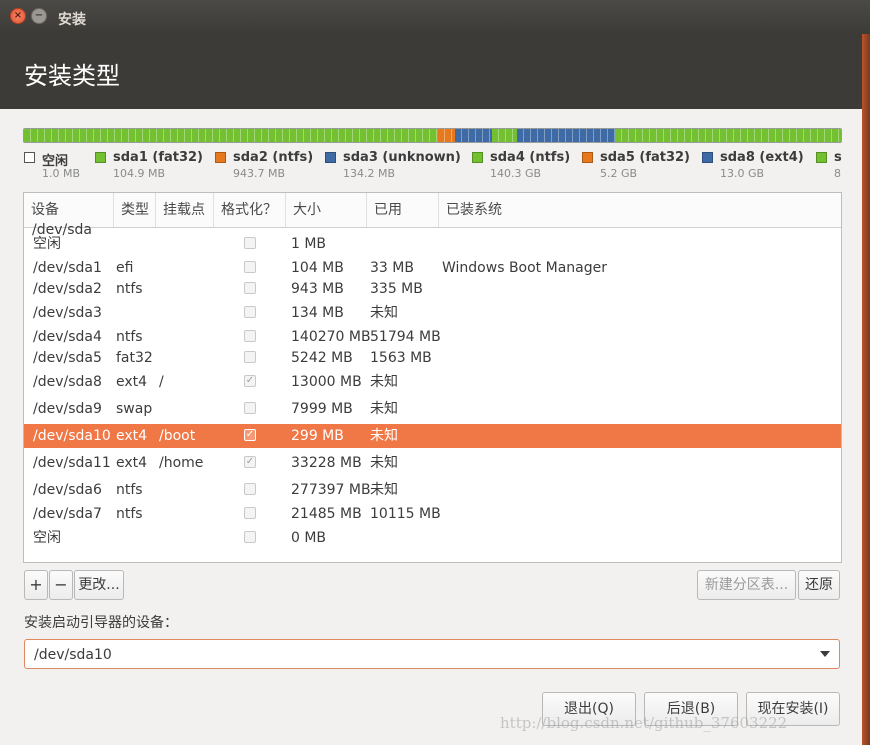 The width and height of the screenshot is (870, 745). What do you see at coordinates (402, 157) in the screenshot?
I see `legend-name: sda3 (unknown)` at bounding box center [402, 157].